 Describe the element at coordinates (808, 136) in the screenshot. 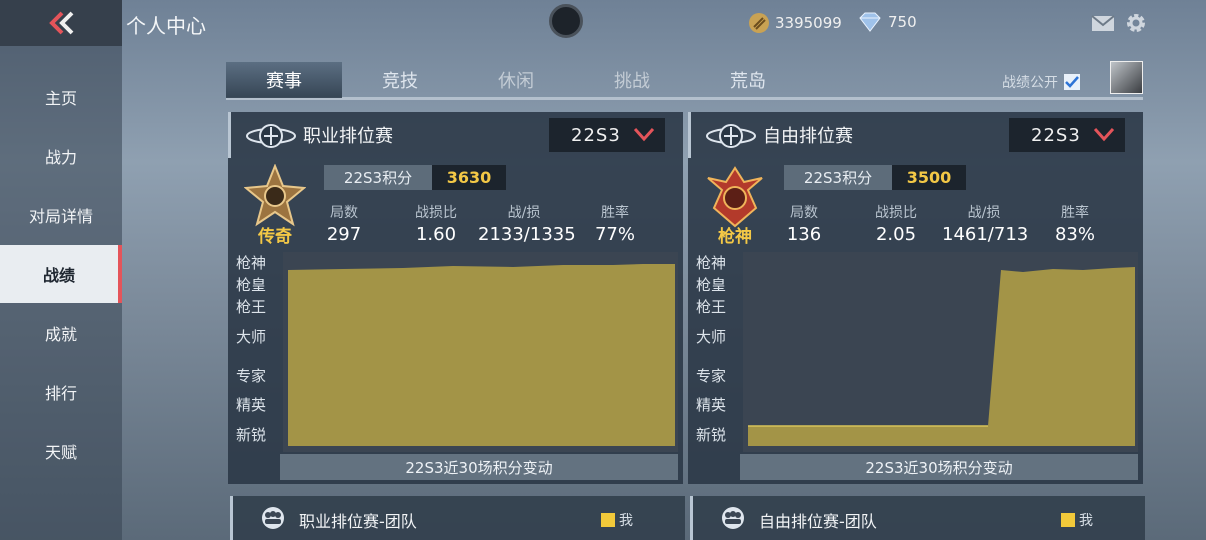

I see `panel-title: 自由排位赛` at that location.